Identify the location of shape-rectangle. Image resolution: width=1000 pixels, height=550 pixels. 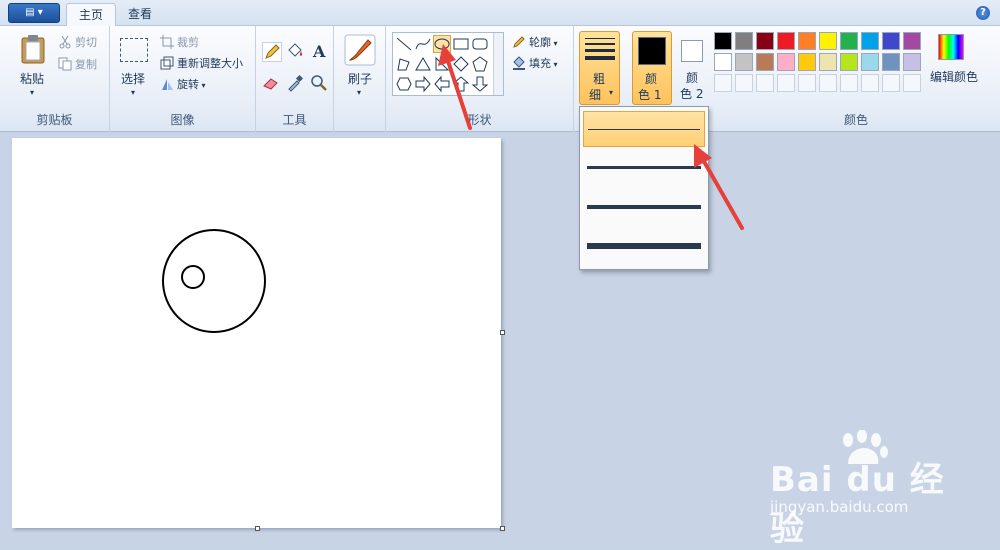
(461, 44).